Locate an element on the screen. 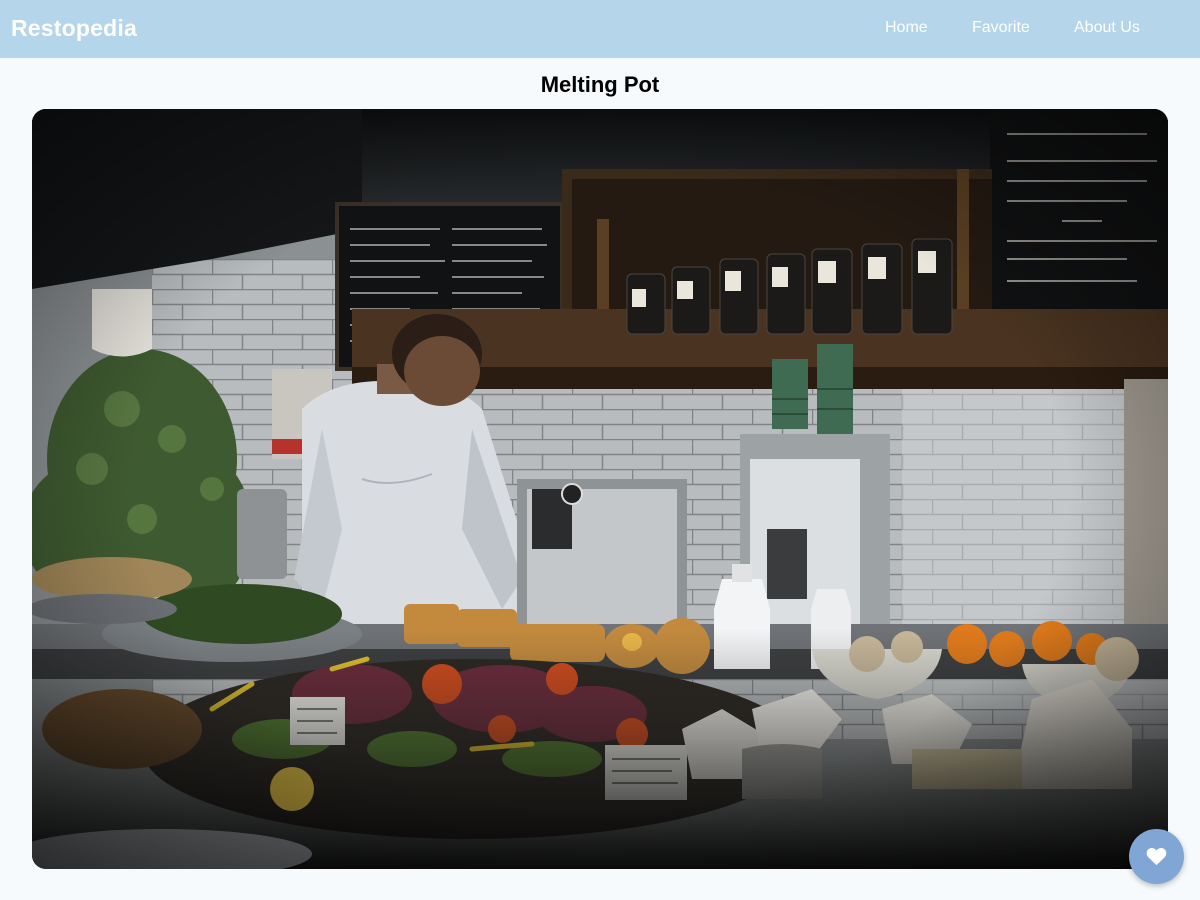 The image size is (1200, 900). navbar: Restopedia Home Favorite About Us is located at coordinates (600, 29).